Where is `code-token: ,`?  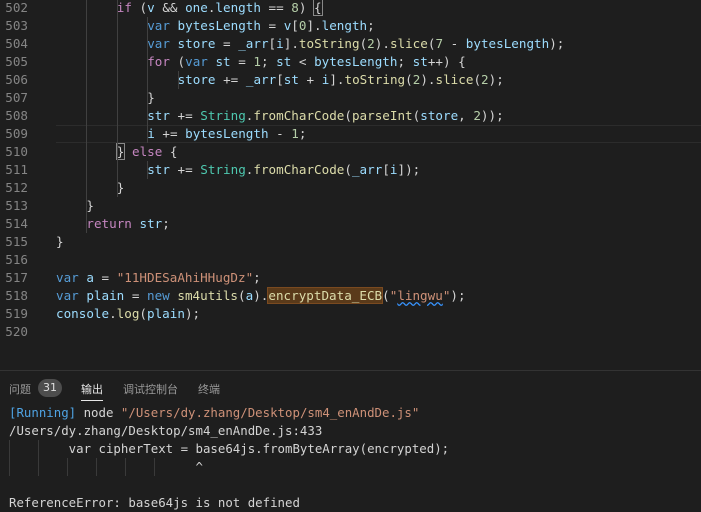 code-token: , is located at coordinates (466, 115).